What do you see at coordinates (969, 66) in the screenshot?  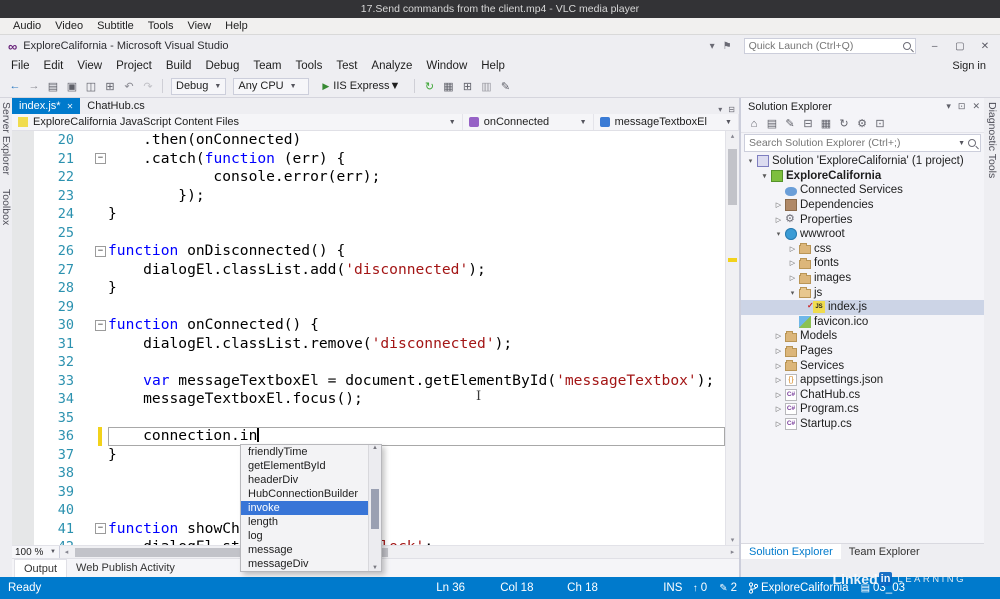 I see `sign-in-link: Sign in` at bounding box center [969, 66].